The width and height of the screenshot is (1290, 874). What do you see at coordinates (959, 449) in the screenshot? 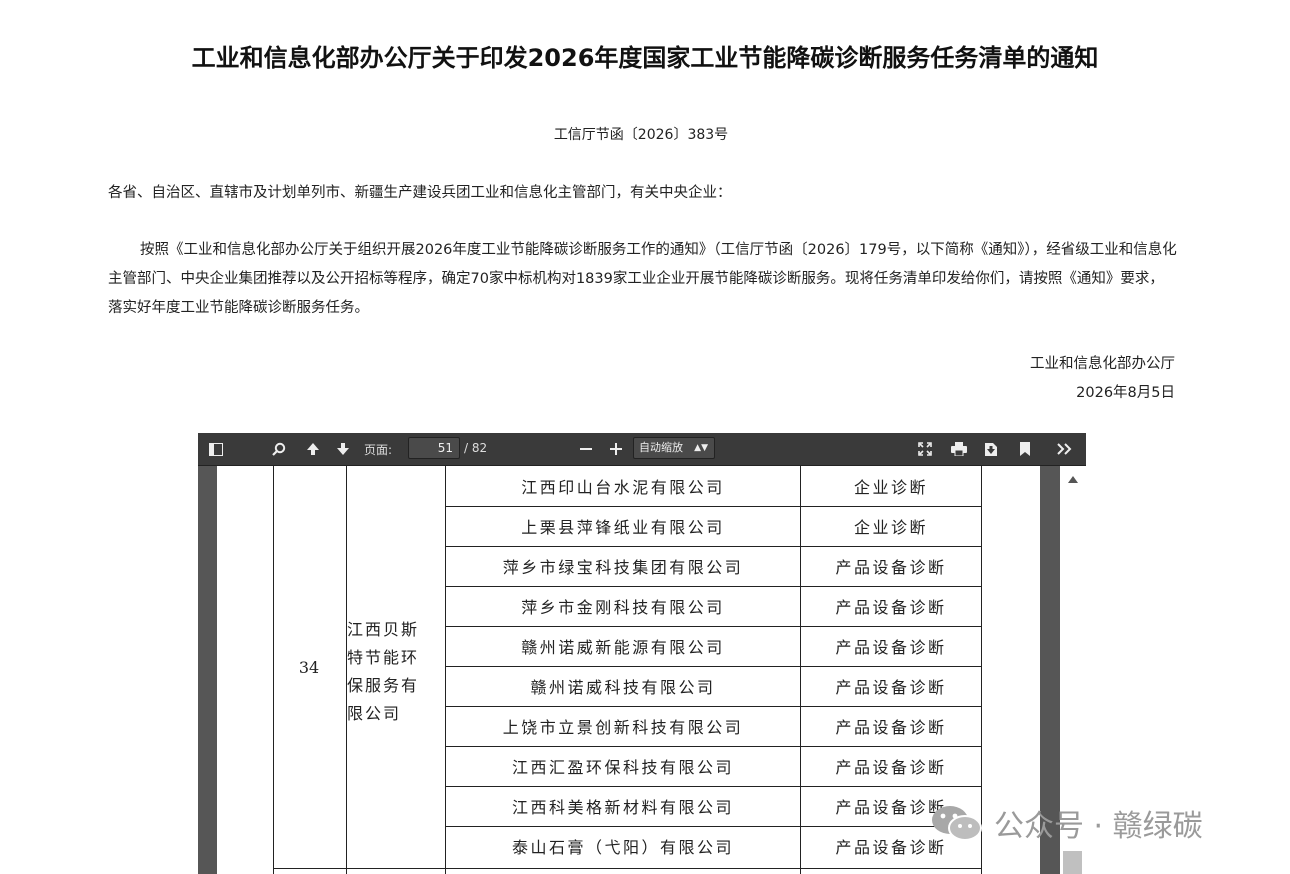
I see `print-icon` at bounding box center [959, 449].